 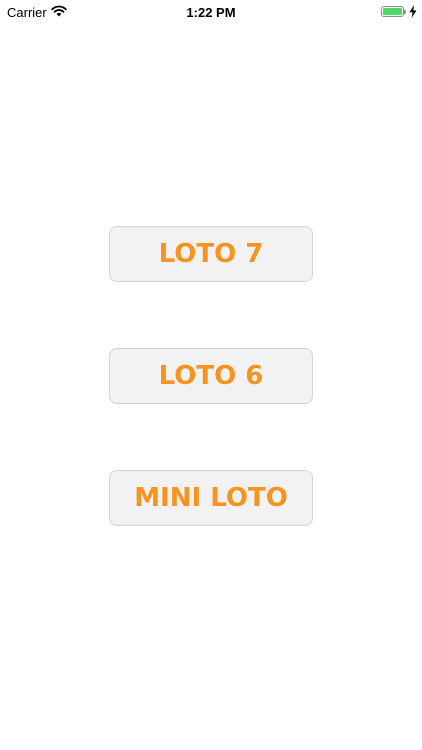 What do you see at coordinates (413, 11) in the screenshot?
I see `charging-bolt-icon` at bounding box center [413, 11].